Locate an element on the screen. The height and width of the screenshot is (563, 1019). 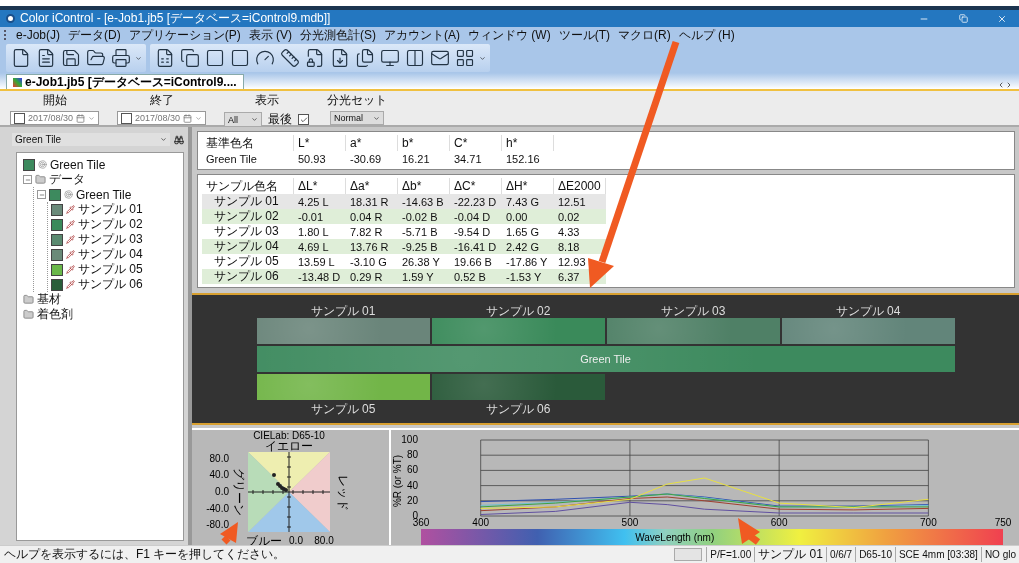
tree-item: 着色剤 is located at coordinates (55, 314).